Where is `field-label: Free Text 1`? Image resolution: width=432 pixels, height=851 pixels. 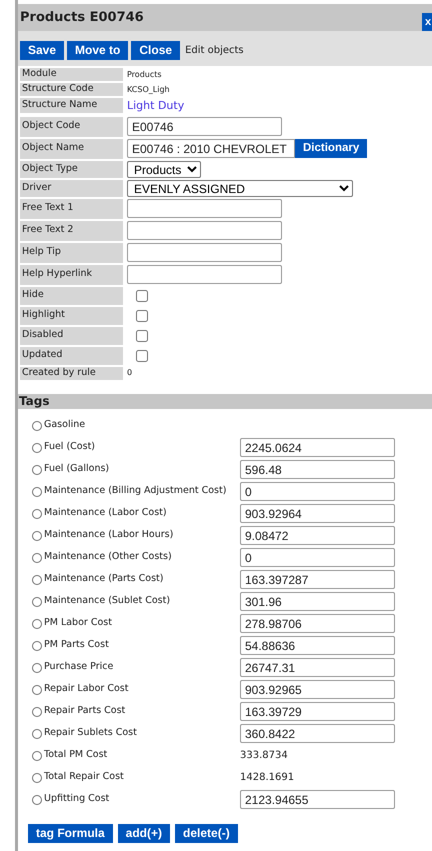 field-label: Free Text 1 is located at coordinates (71, 208).